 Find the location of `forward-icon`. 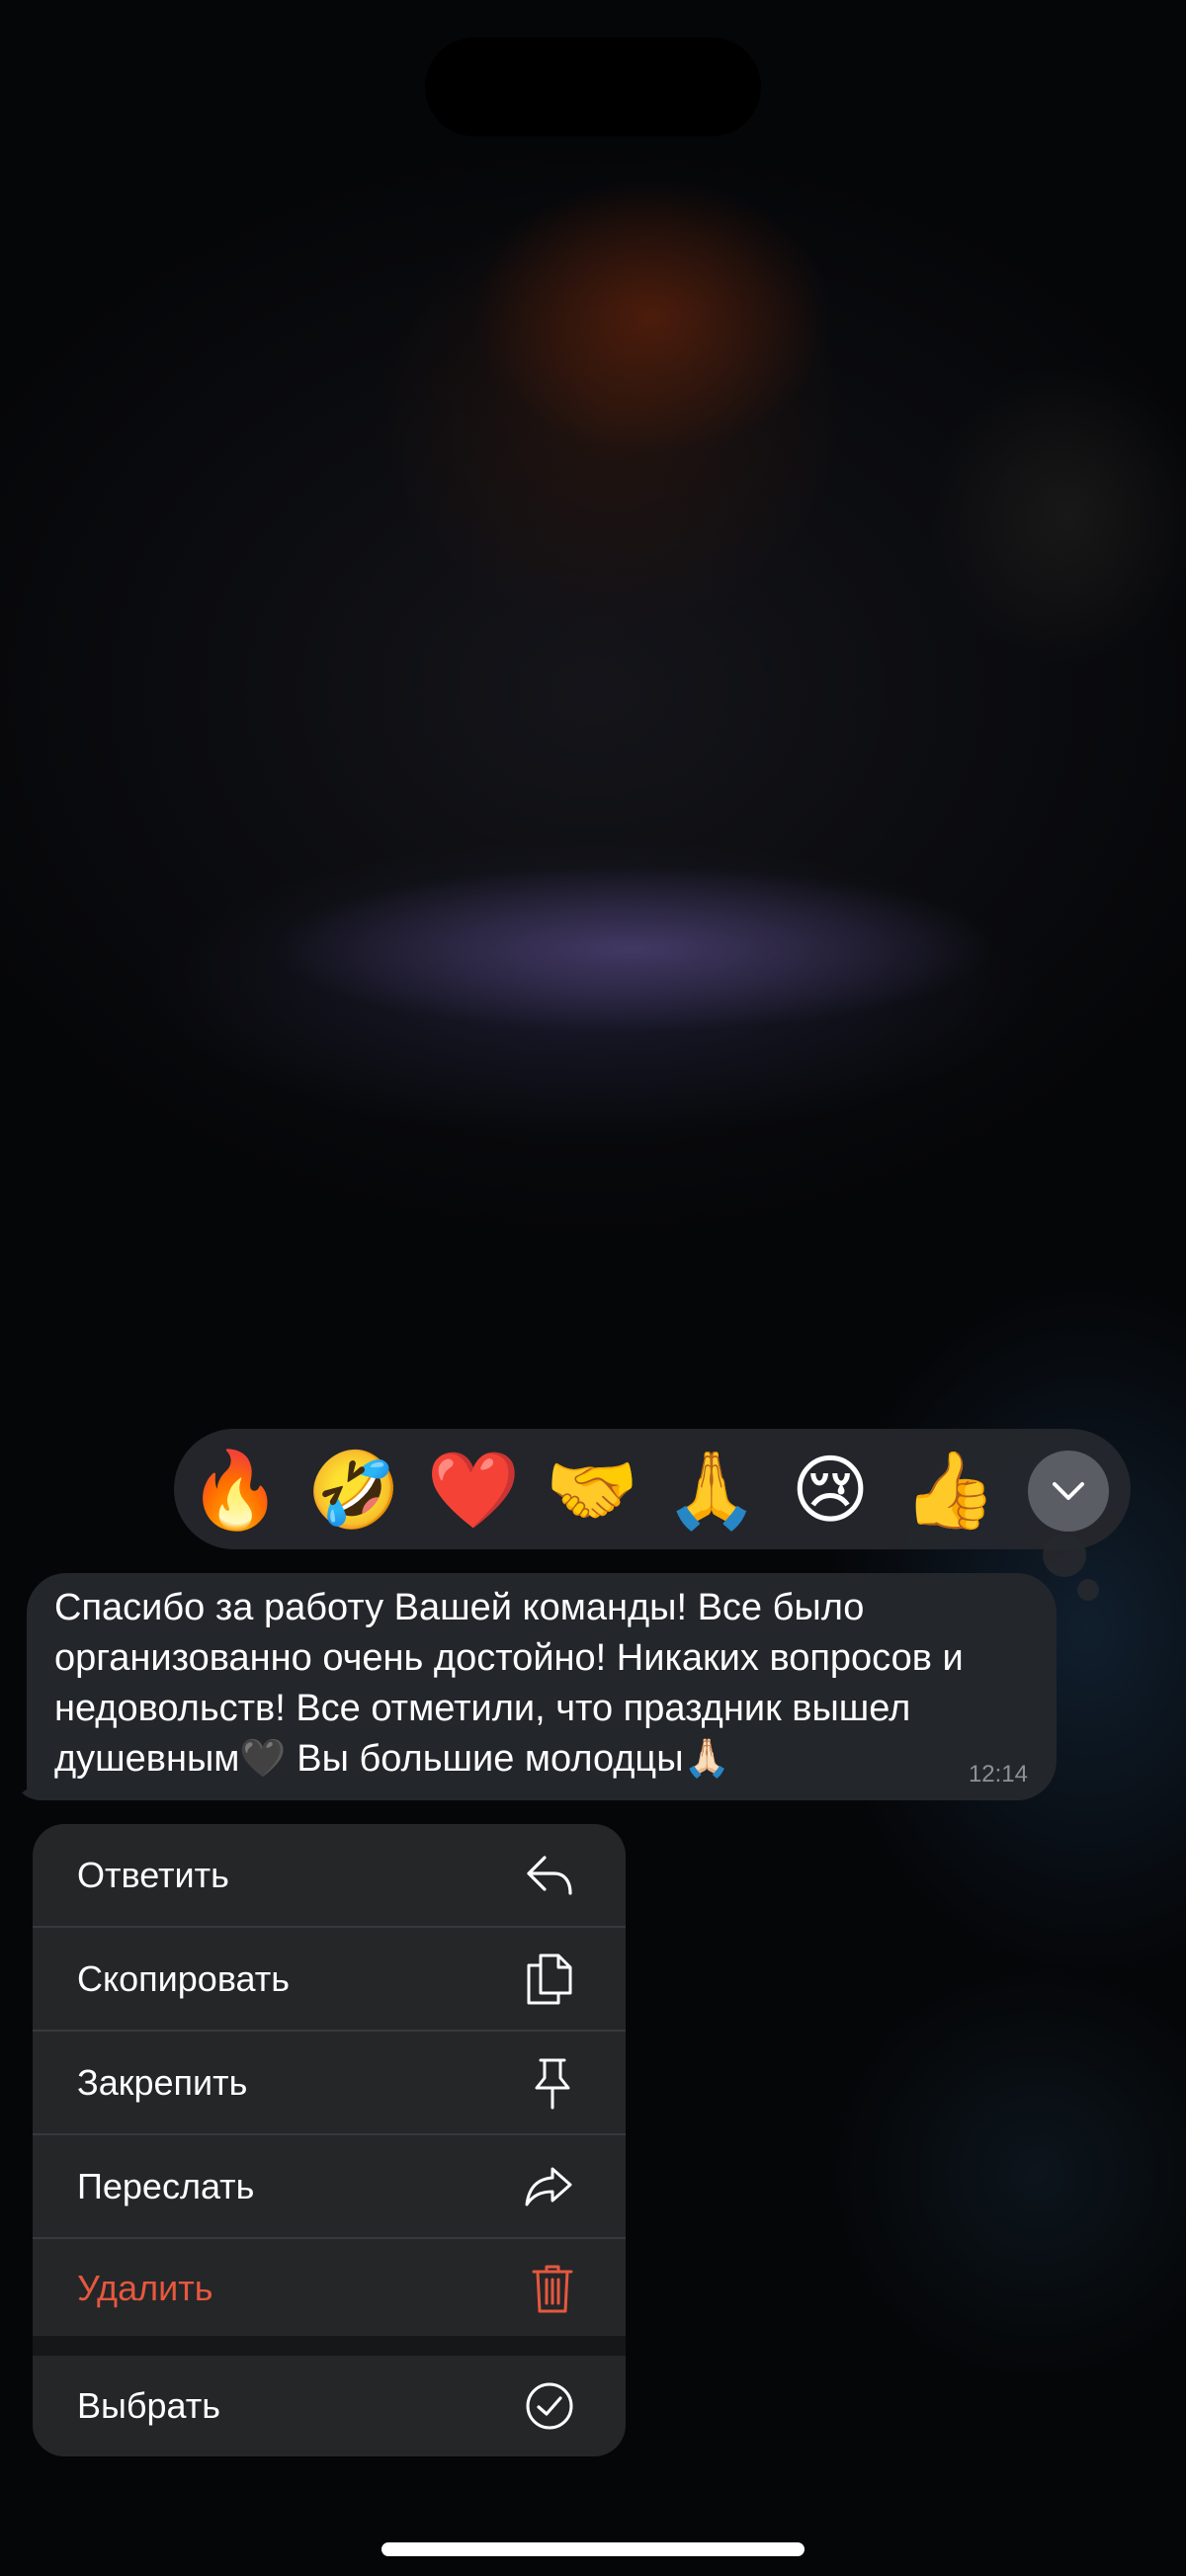

forward-icon is located at coordinates (548, 2186).